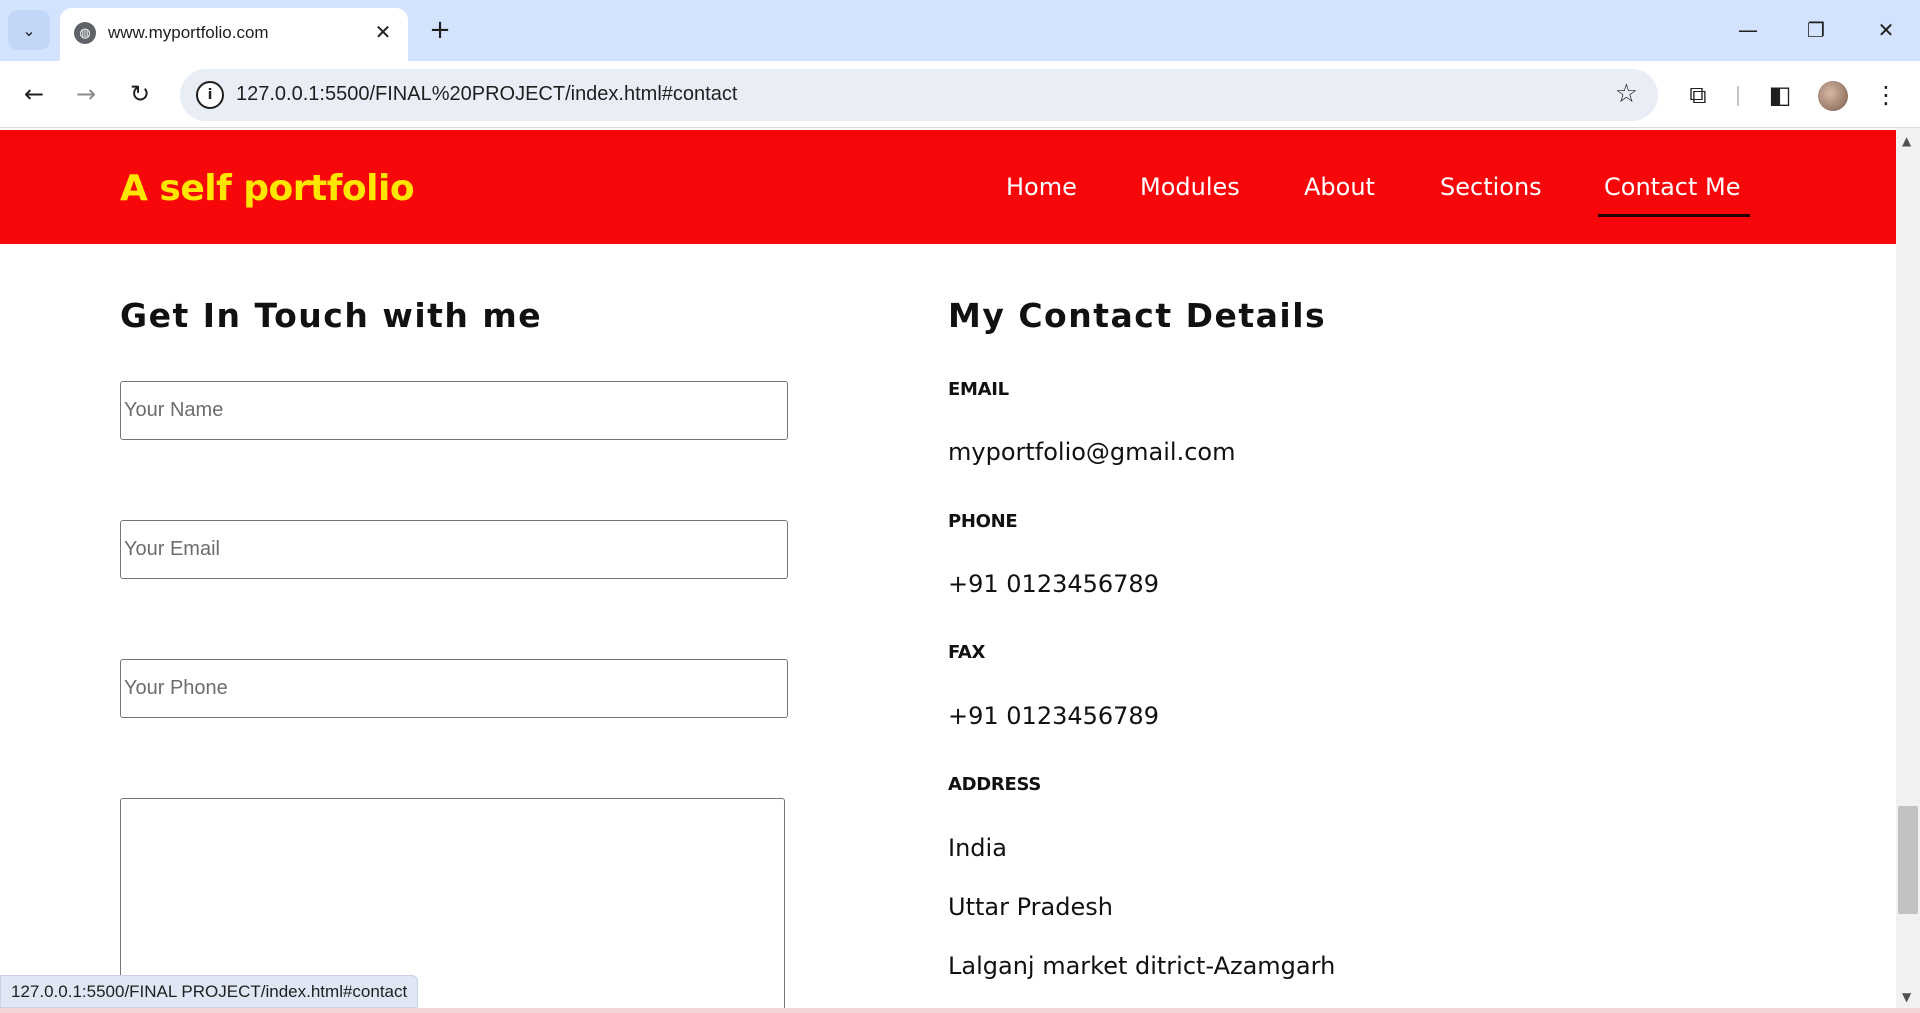 This screenshot has width=1920, height=1013. Describe the element at coordinates (210, 95) in the screenshot. I see `info-icon: i` at that location.